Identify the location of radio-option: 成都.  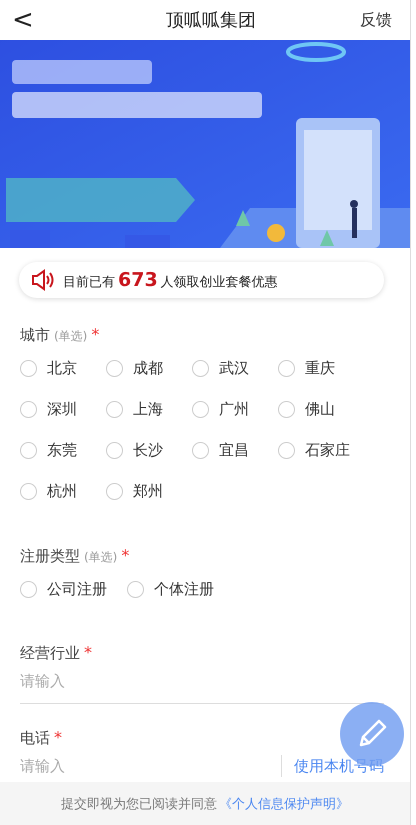
(149, 368).